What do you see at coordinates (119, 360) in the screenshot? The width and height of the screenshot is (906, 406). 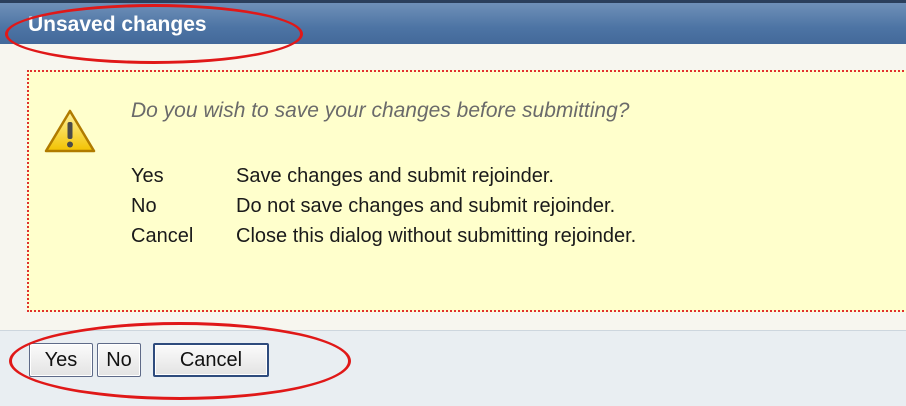 I see `no-button: No` at bounding box center [119, 360].